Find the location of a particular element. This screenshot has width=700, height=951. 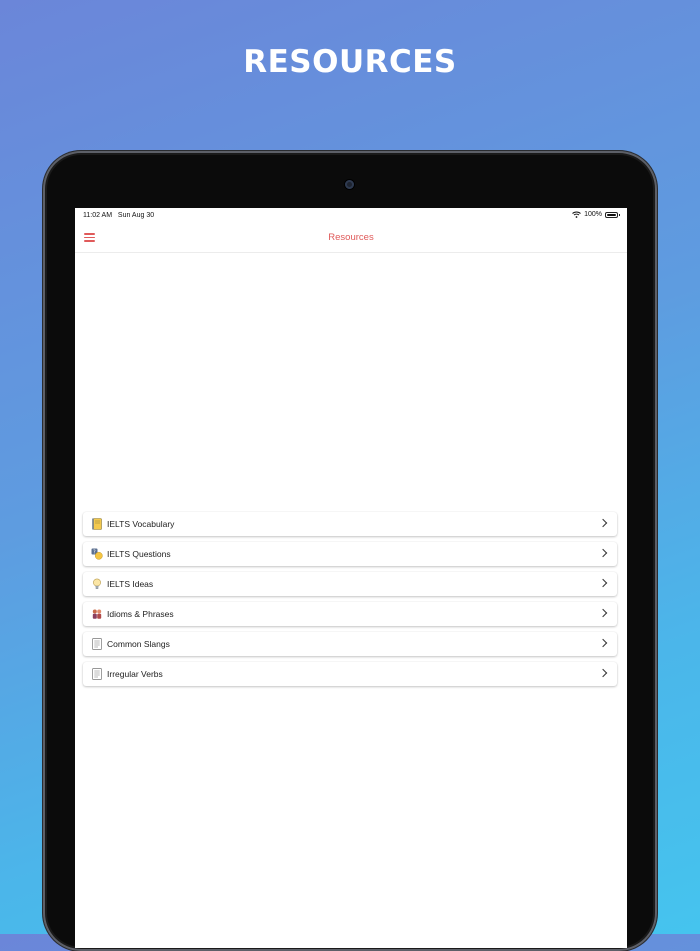

notebook-icon is located at coordinates (97, 524).